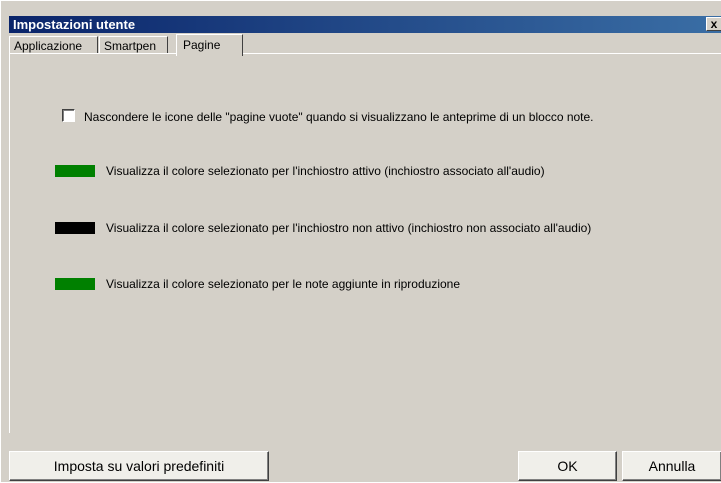  What do you see at coordinates (209, 45) in the screenshot?
I see `tab-pagine: Pagine` at bounding box center [209, 45].